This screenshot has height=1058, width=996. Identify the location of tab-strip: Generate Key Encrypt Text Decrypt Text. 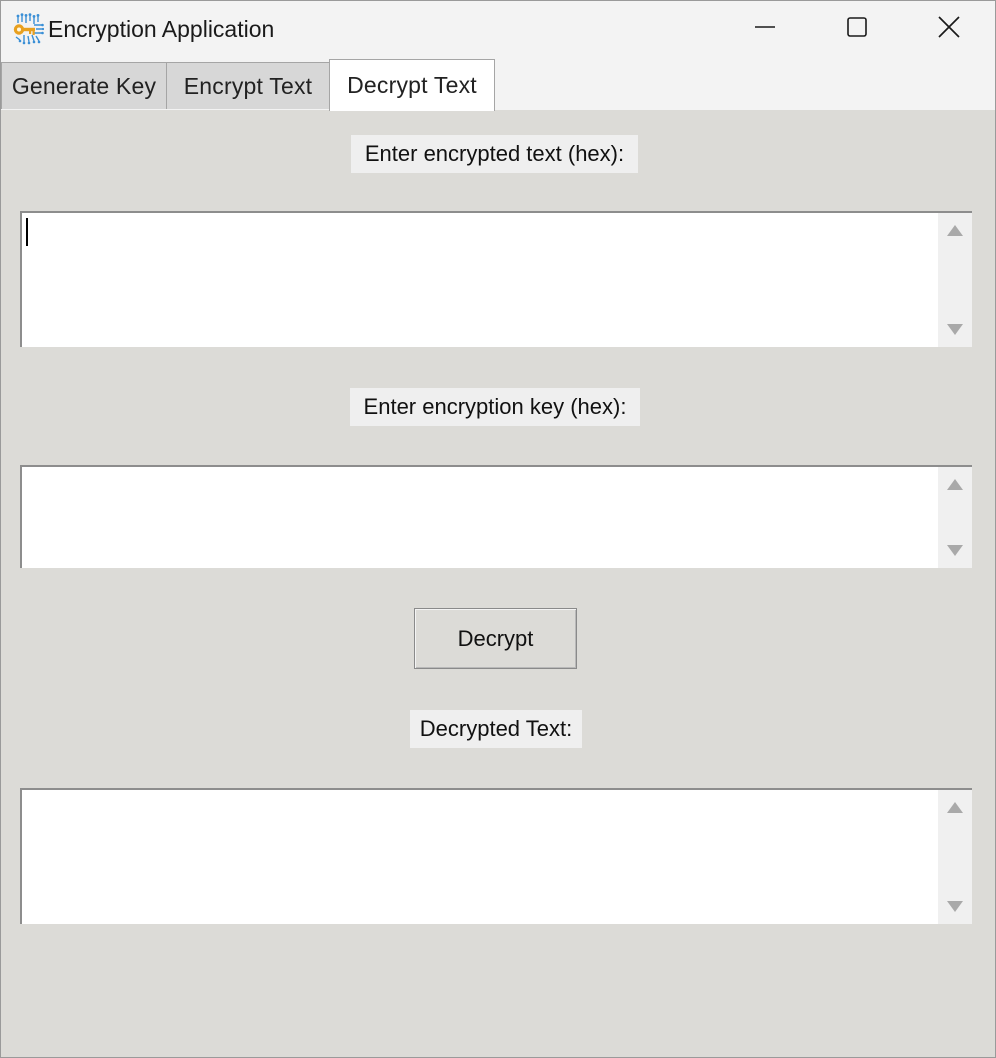
(498, 84).